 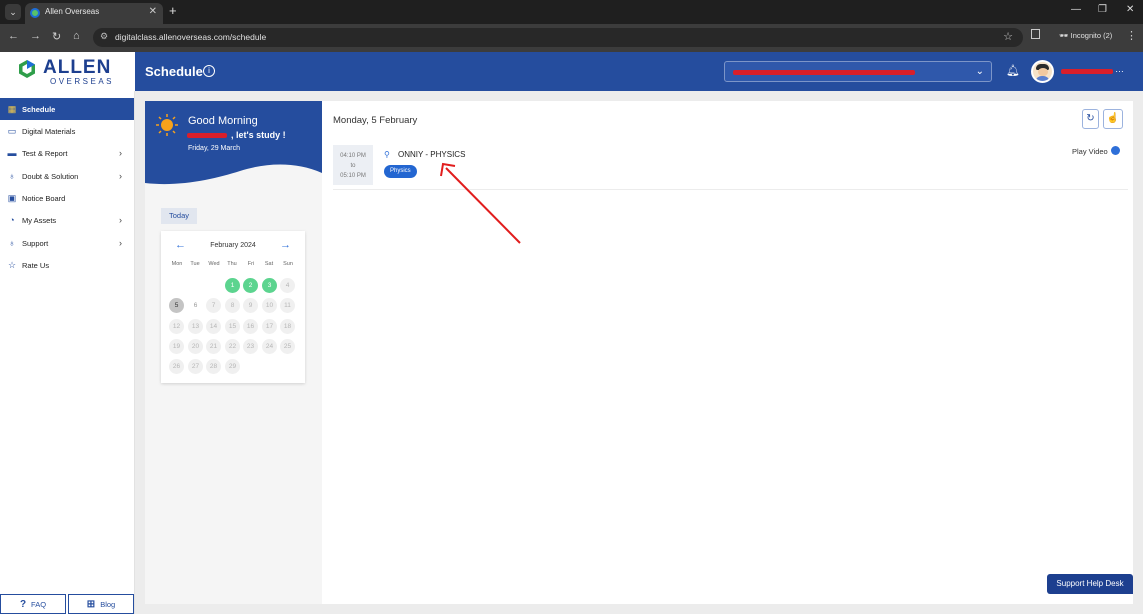 What do you see at coordinates (179, 216) in the screenshot?
I see `today-button: Today` at bounding box center [179, 216].